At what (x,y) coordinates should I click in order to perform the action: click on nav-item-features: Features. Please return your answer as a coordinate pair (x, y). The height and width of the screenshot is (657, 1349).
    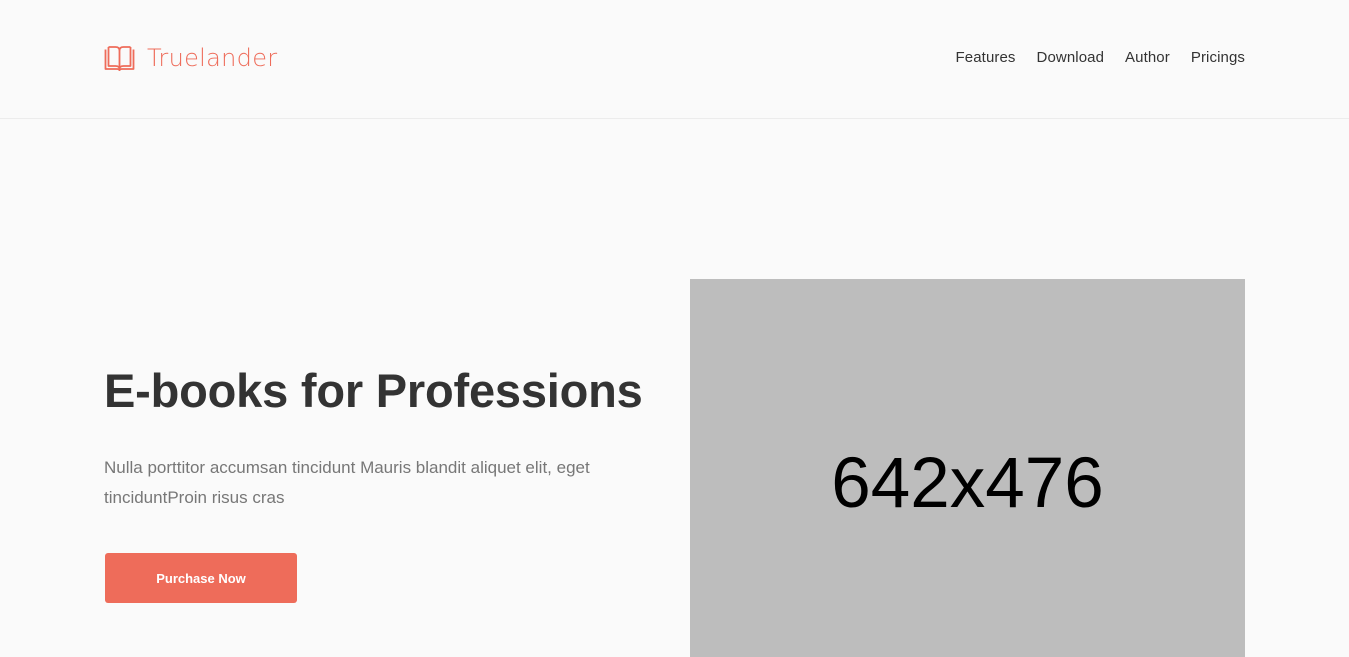
    Looking at the image, I should click on (986, 58).